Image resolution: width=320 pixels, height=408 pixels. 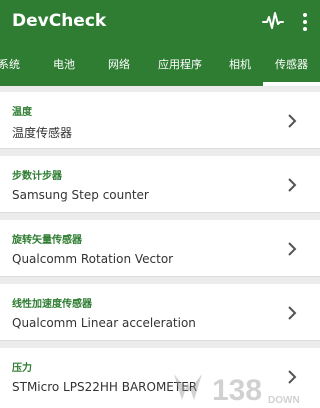 I want to click on sensor-title: 线性加速度传感器, so click(x=52, y=304).